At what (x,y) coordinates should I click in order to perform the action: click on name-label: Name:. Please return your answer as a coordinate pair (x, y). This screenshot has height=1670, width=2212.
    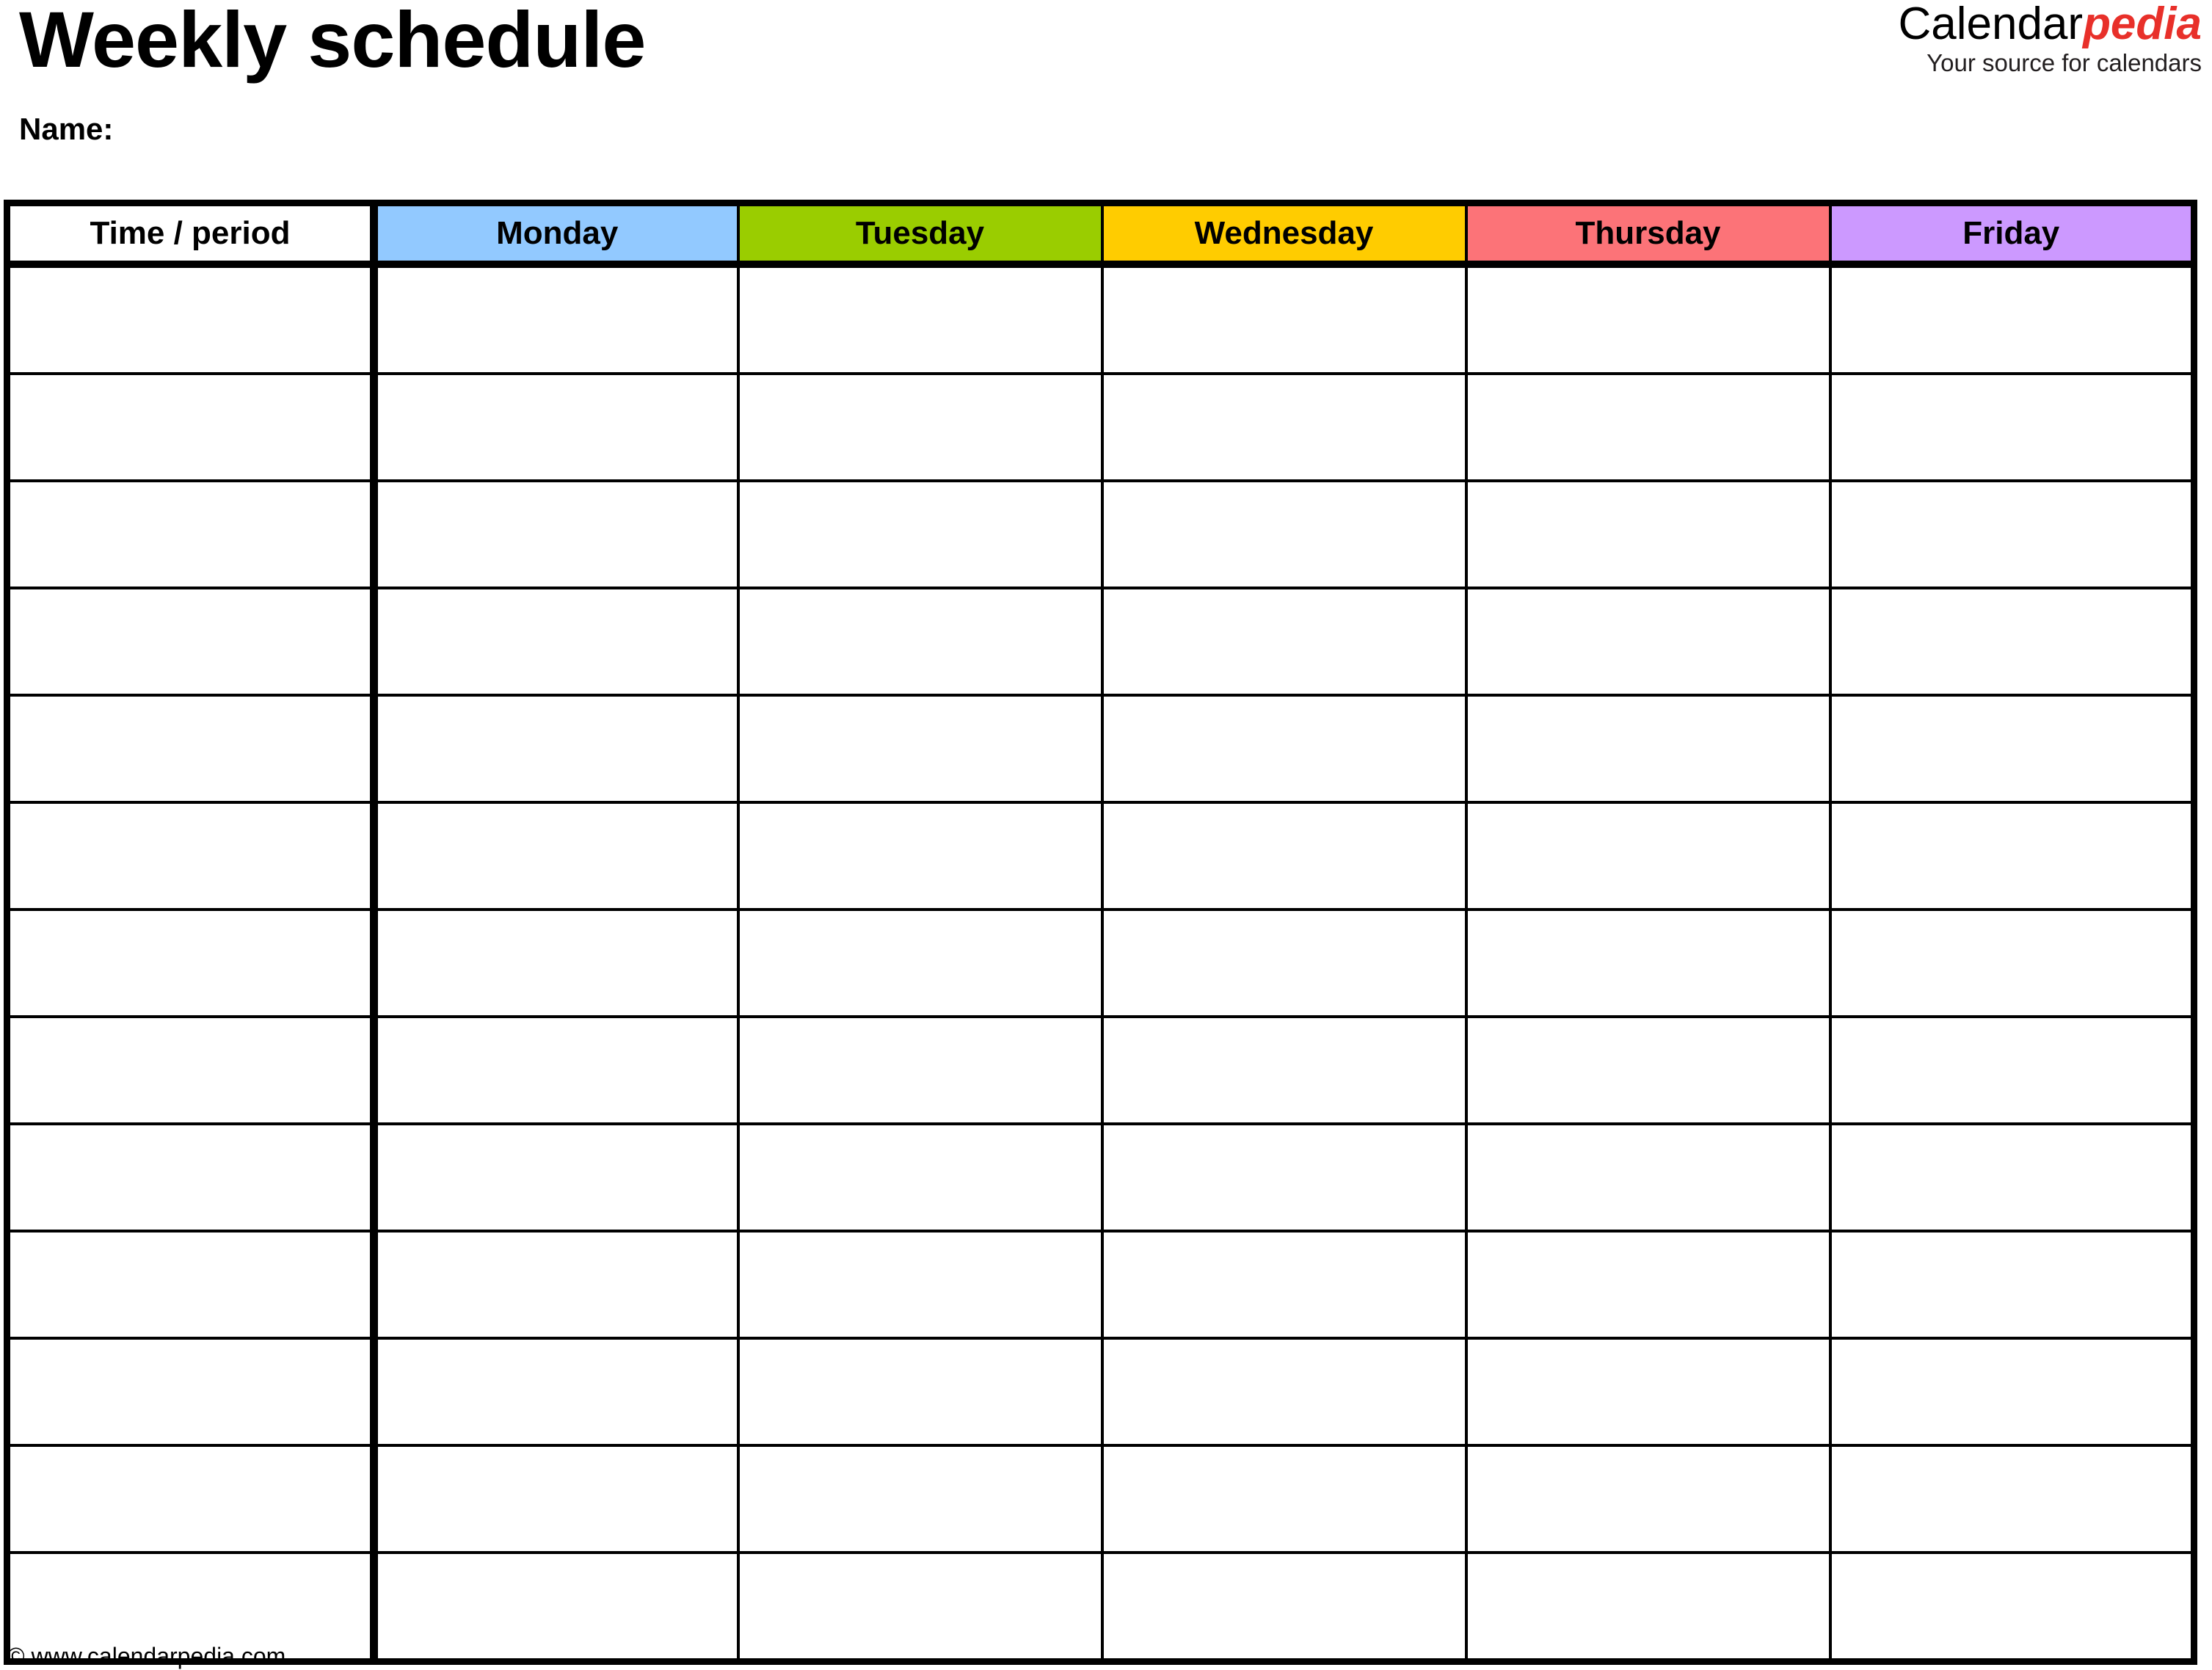
    Looking at the image, I should click on (66, 129).